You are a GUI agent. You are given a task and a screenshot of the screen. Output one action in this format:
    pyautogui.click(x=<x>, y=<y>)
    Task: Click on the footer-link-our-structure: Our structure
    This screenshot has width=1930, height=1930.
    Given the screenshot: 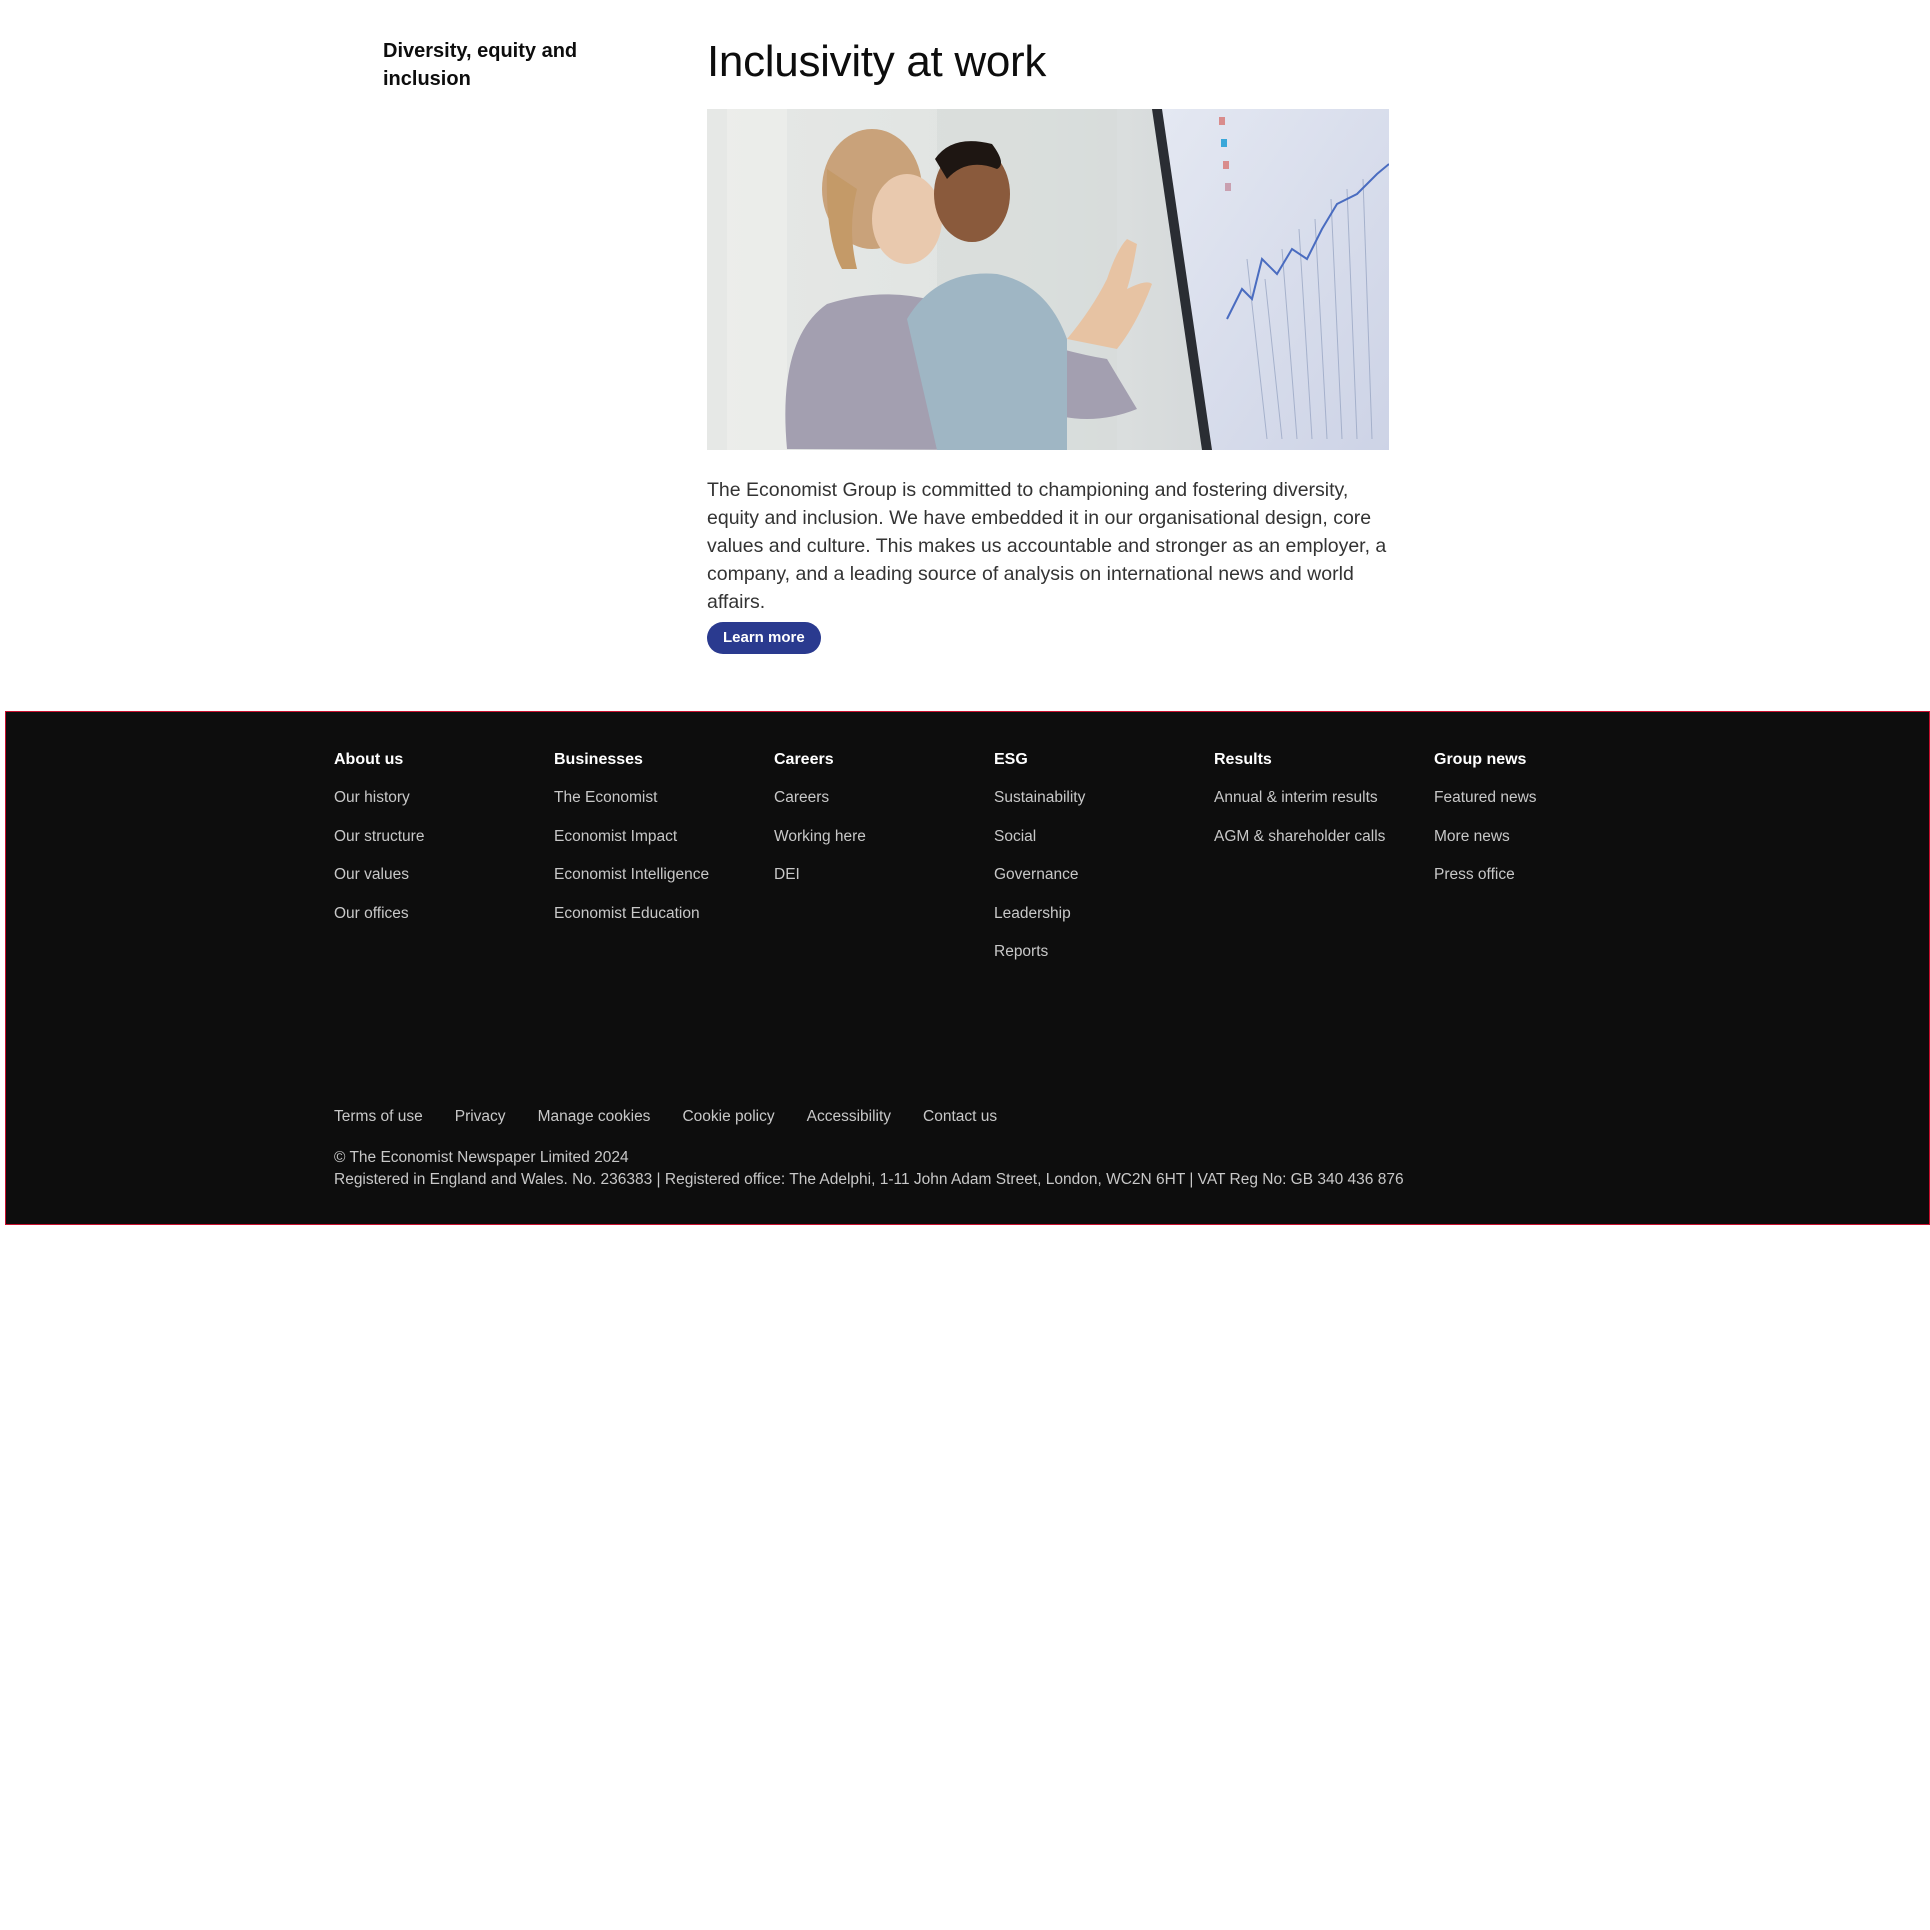 What is the action you would take?
    pyautogui.click(x=439, y=837)
    